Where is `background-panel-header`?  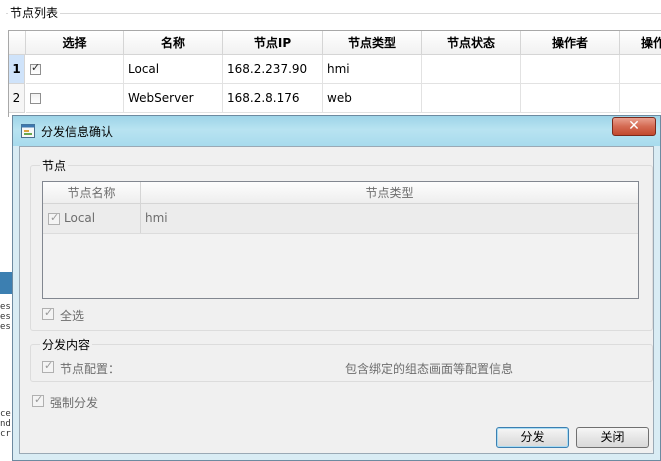
background-panel-header is located at coordinates (6, 283).